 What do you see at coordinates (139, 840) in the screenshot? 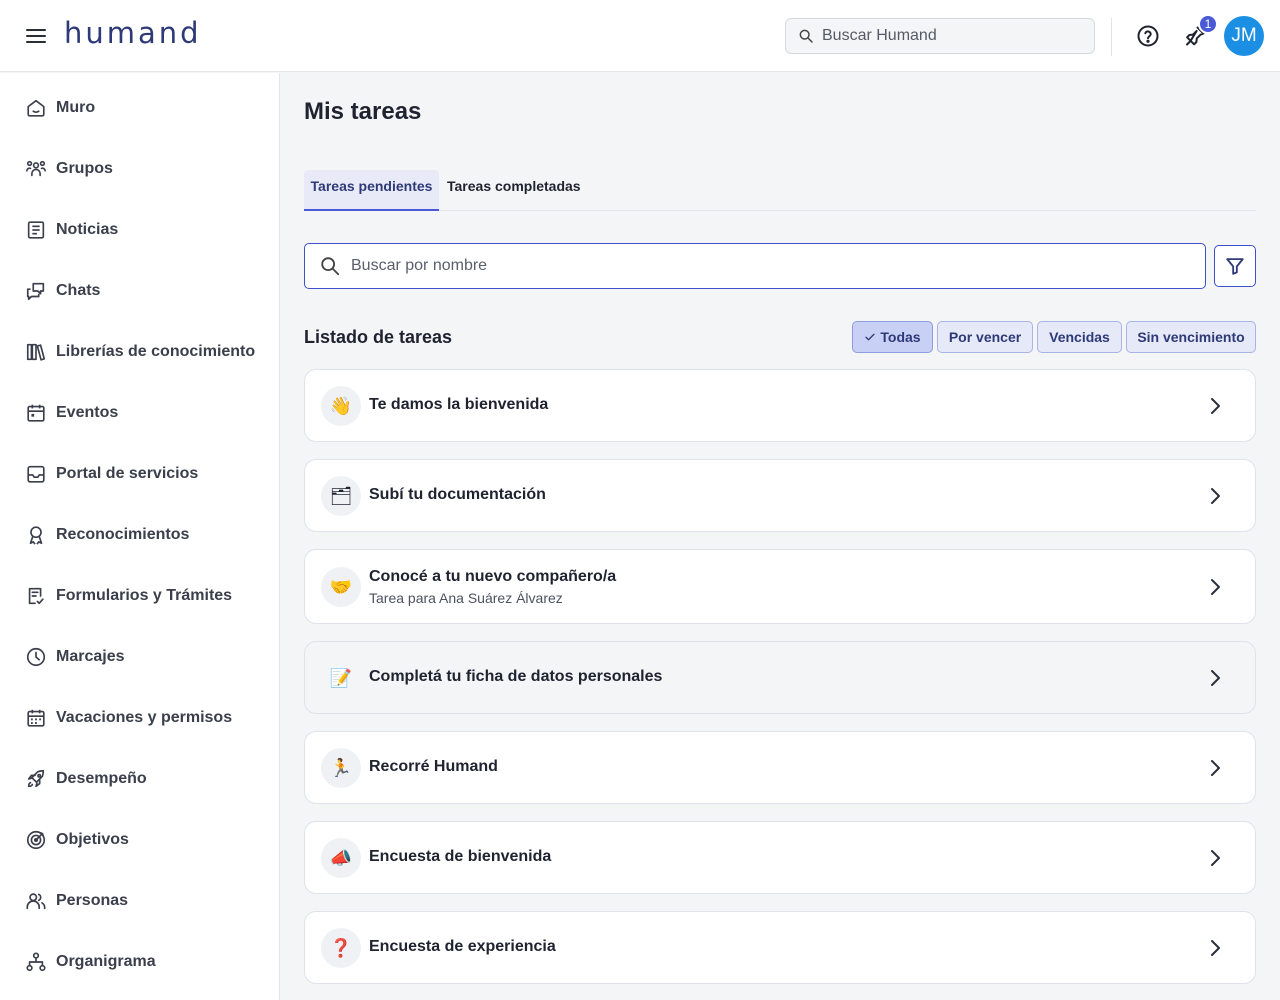
I see `sidebar-item-objetivos: Objetivos` at bounding box center [139, 840].